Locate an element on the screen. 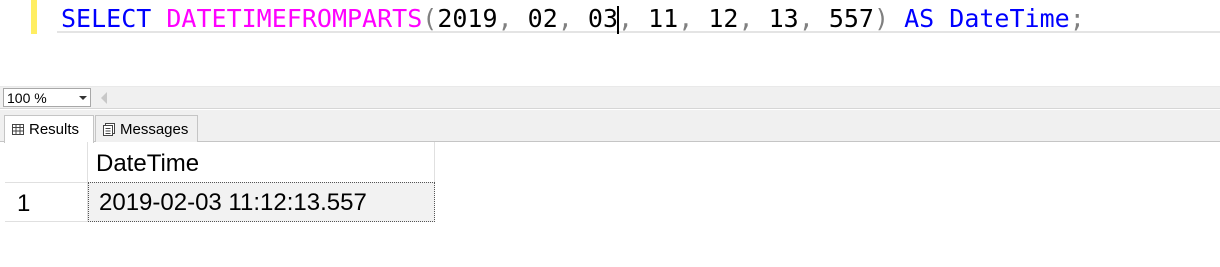 The width and height of the screenshot is (1220, 267). messages-icon is located at coordinates (109, 129).